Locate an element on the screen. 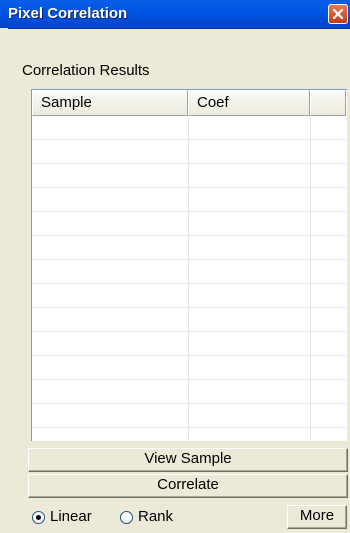  list-header: Sample Coef is located at coordinates (189, 103).